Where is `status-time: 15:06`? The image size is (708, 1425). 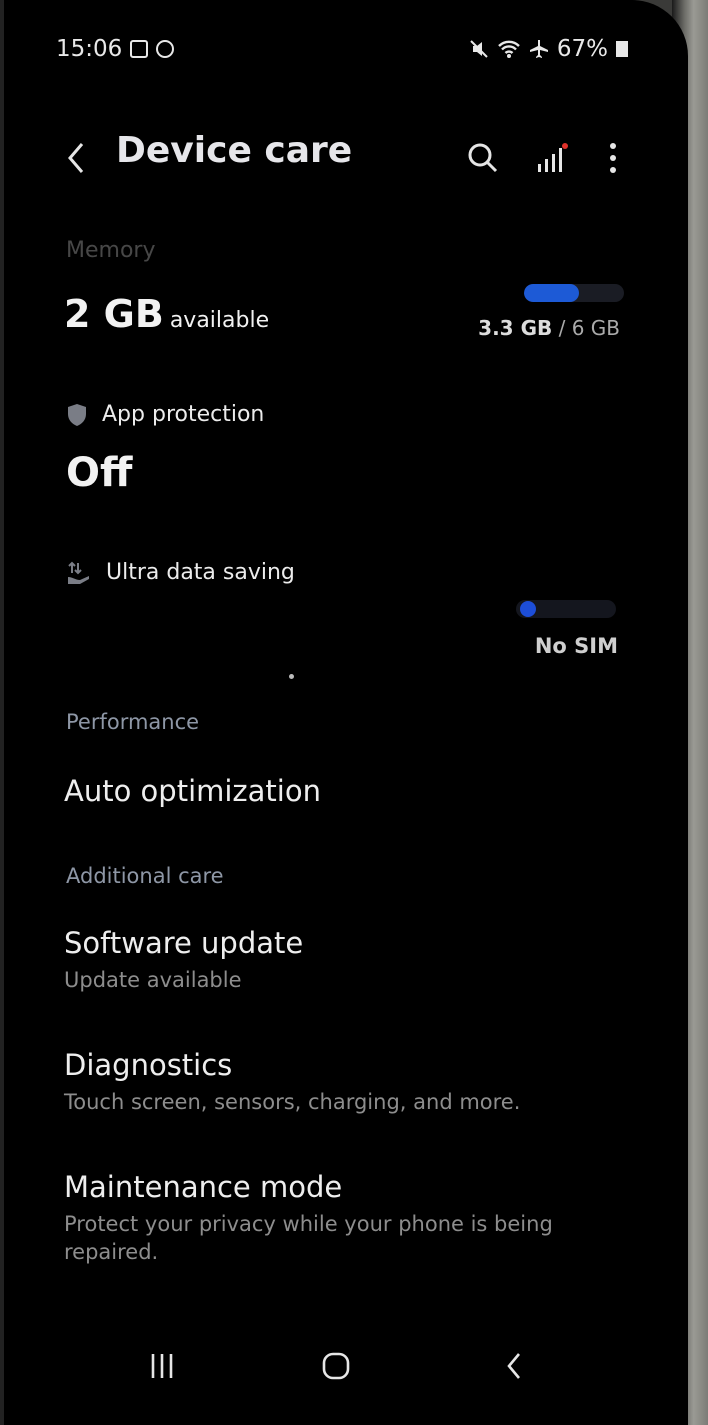 status-time: 15:06 is located at coordinates (89, 49).